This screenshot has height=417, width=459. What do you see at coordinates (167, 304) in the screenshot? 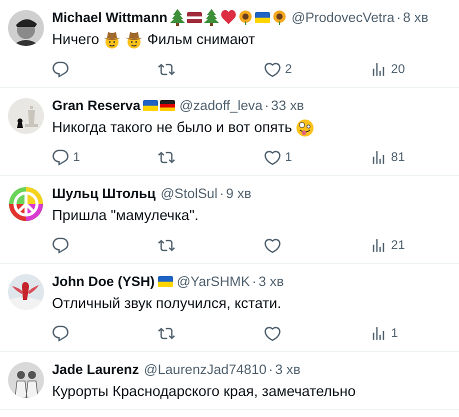
I see `reply-text: Отличный звук получился, кстати.` at bounding box center [167, 304].